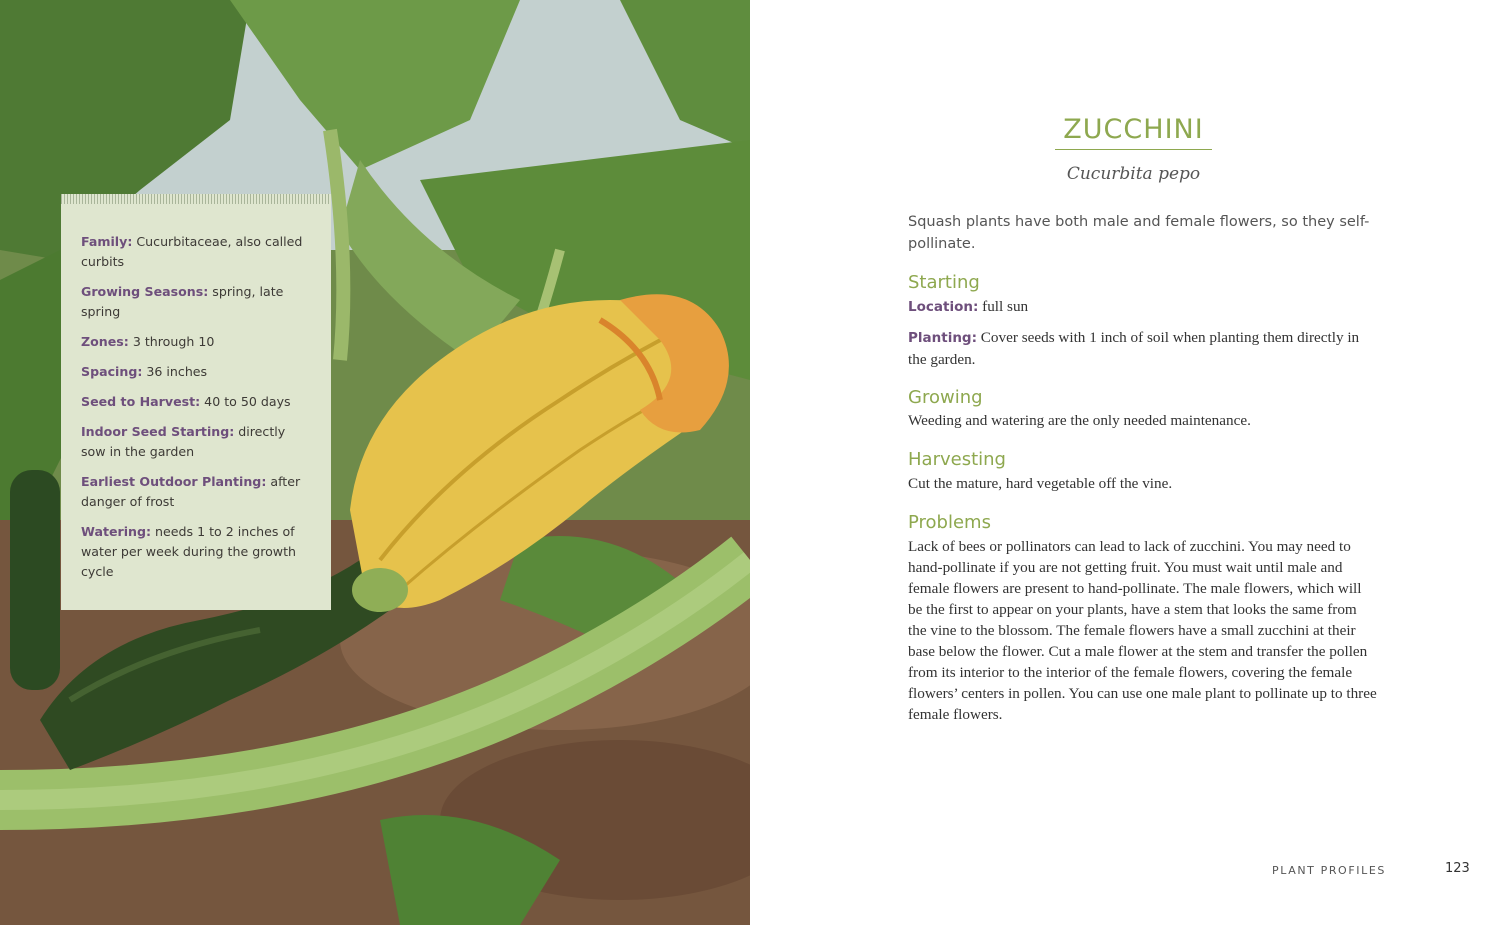 The height and width of the screenshot is (925, 1500). What do you see at coordinates (197, 302) in the screenshot?
I see `info-row-growing-seasons: Growing Seasons: spring, late spring` at bounding box center [197, 302].